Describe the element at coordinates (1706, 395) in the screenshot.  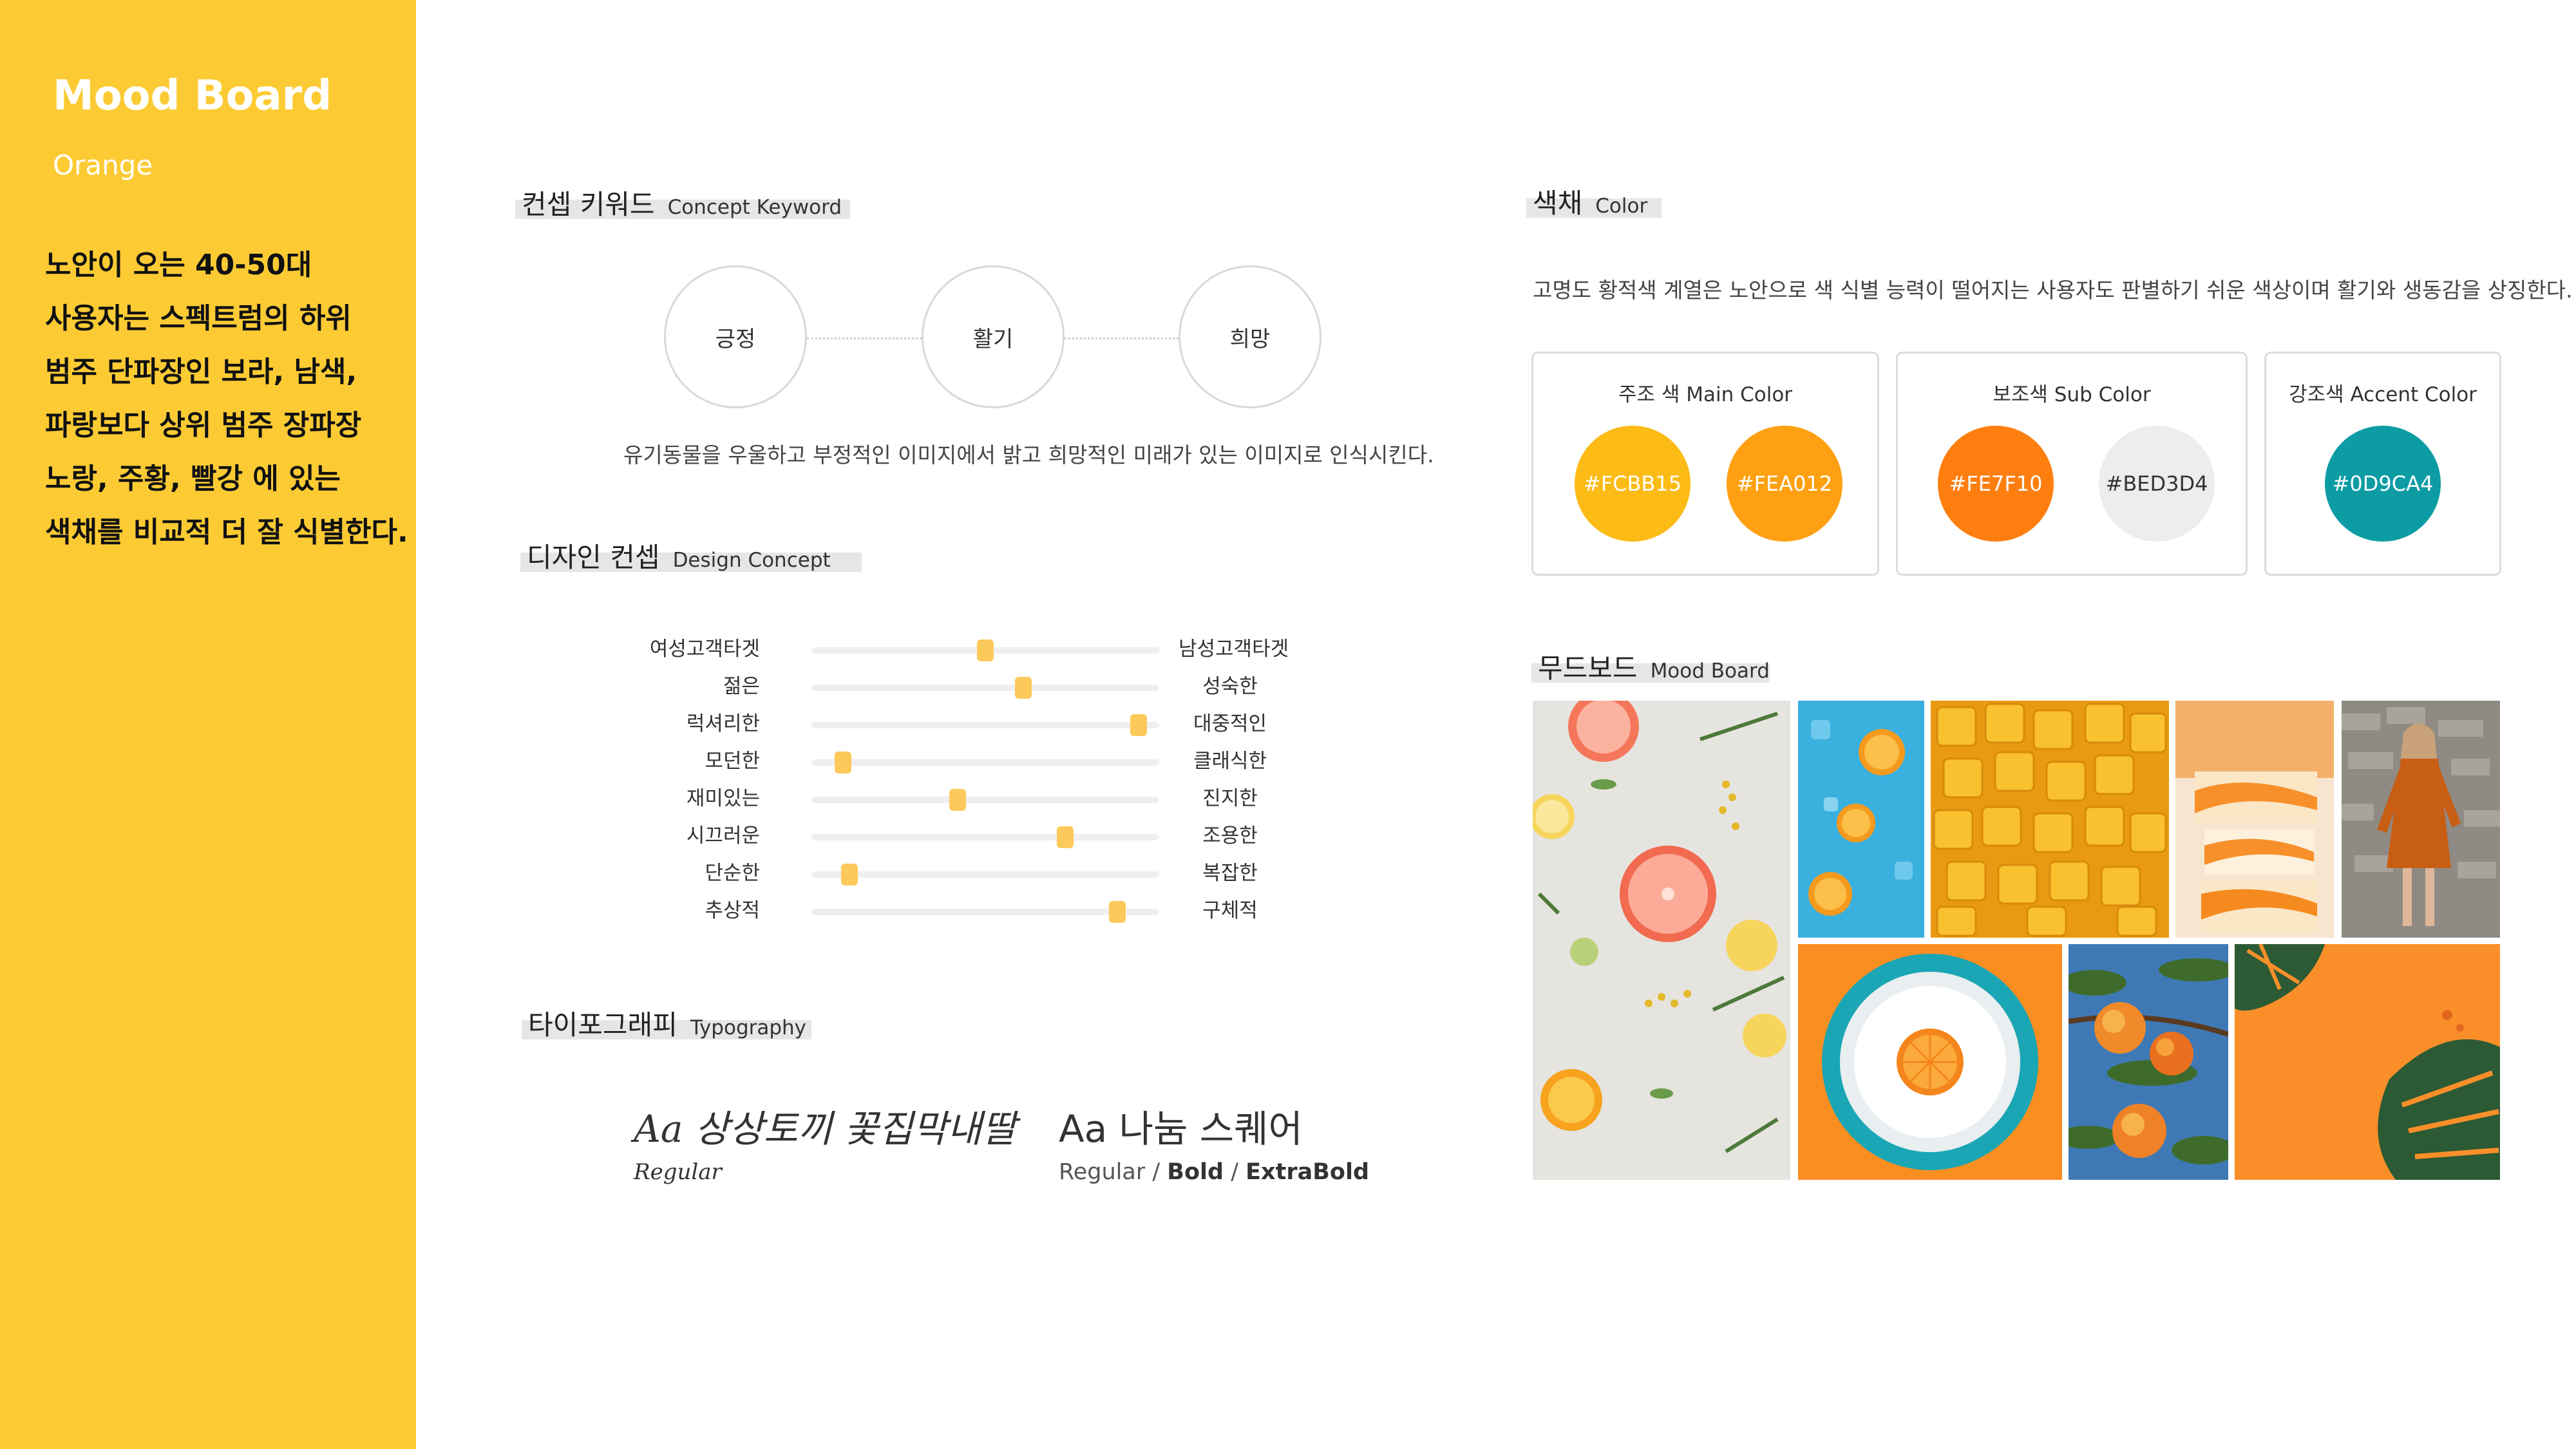
I see `main-color-caption: 주조 색 Main Color` at that location.